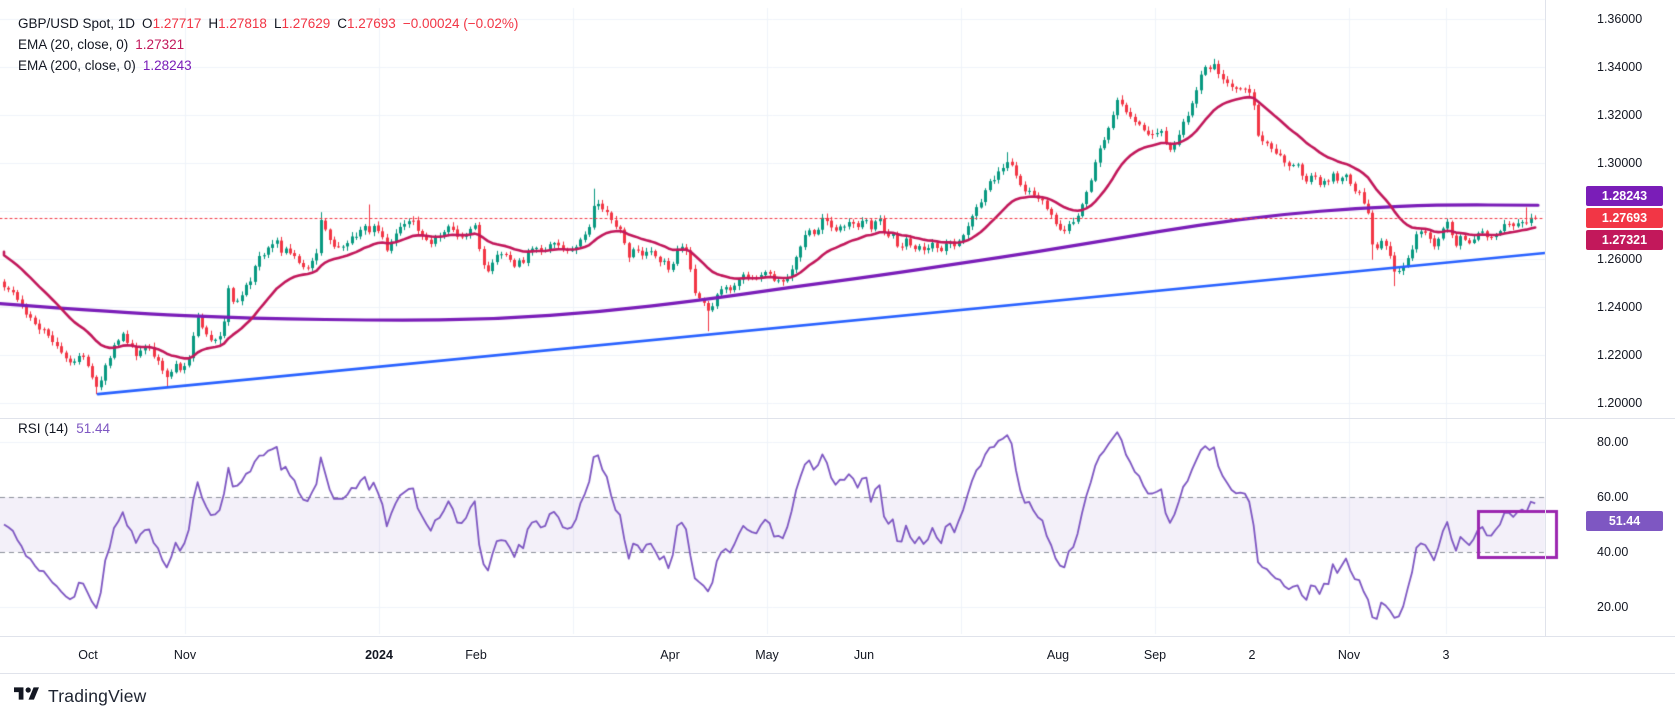 This screenshot has height=718, width=1675. What do you see at coordinates (1613, 607) in the screenshot?
I see `rsi-axis-label: 20.00` at bounding box center [1613, 607].